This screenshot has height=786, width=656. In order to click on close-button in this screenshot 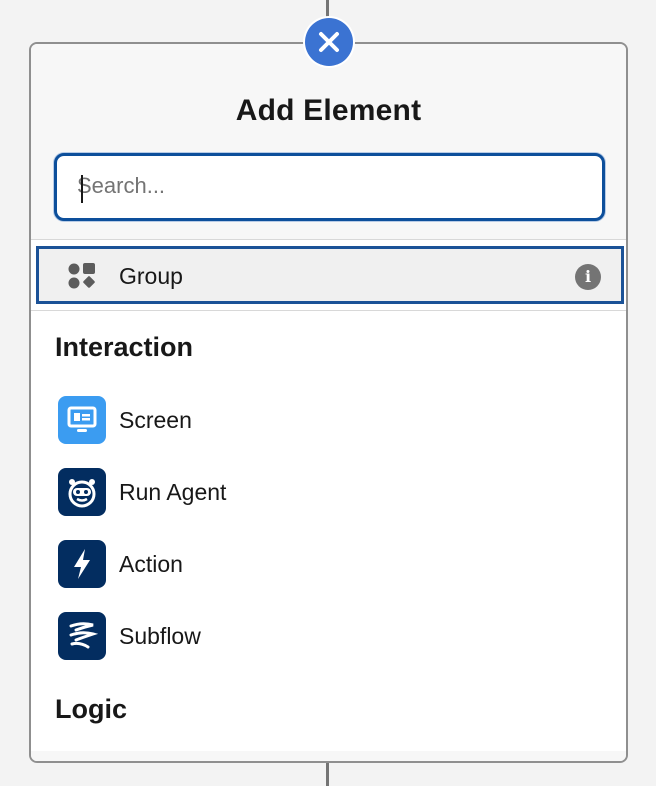, I will do `click(329, 42)`.